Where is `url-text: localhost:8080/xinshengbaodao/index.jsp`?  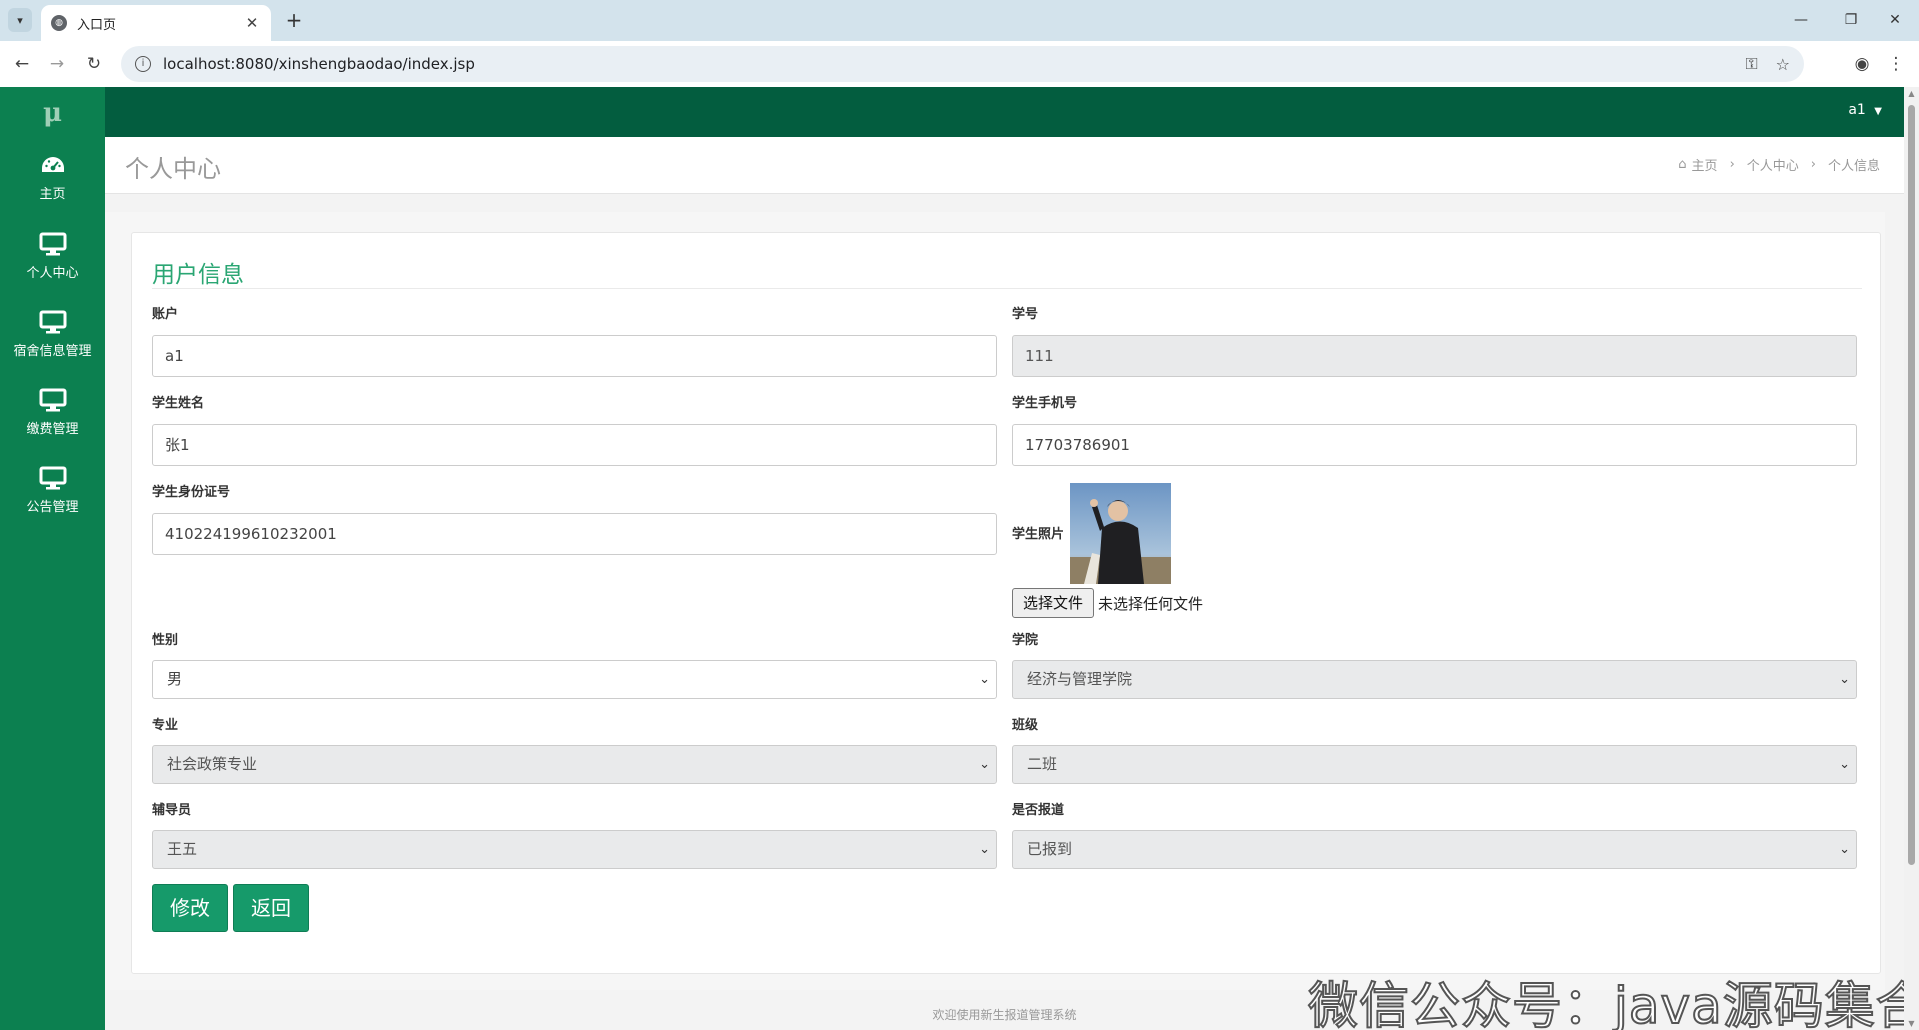
url-text: localhost:8080/xinshengbaodao/index.jsp is located at coordinates (945, 64).